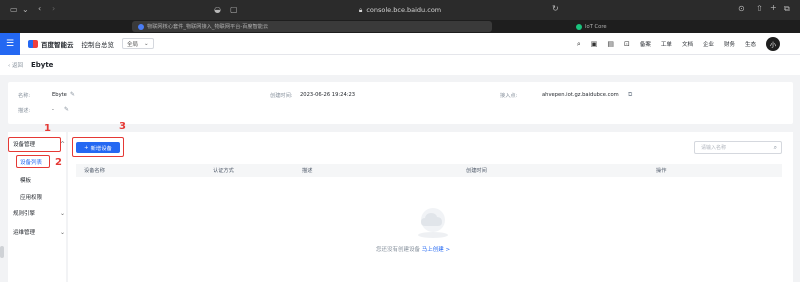  What do you see at coordinates (72, 94) in the screenshot?
I see `edit-name-icon: ✎` at bounding box center [72, 94].